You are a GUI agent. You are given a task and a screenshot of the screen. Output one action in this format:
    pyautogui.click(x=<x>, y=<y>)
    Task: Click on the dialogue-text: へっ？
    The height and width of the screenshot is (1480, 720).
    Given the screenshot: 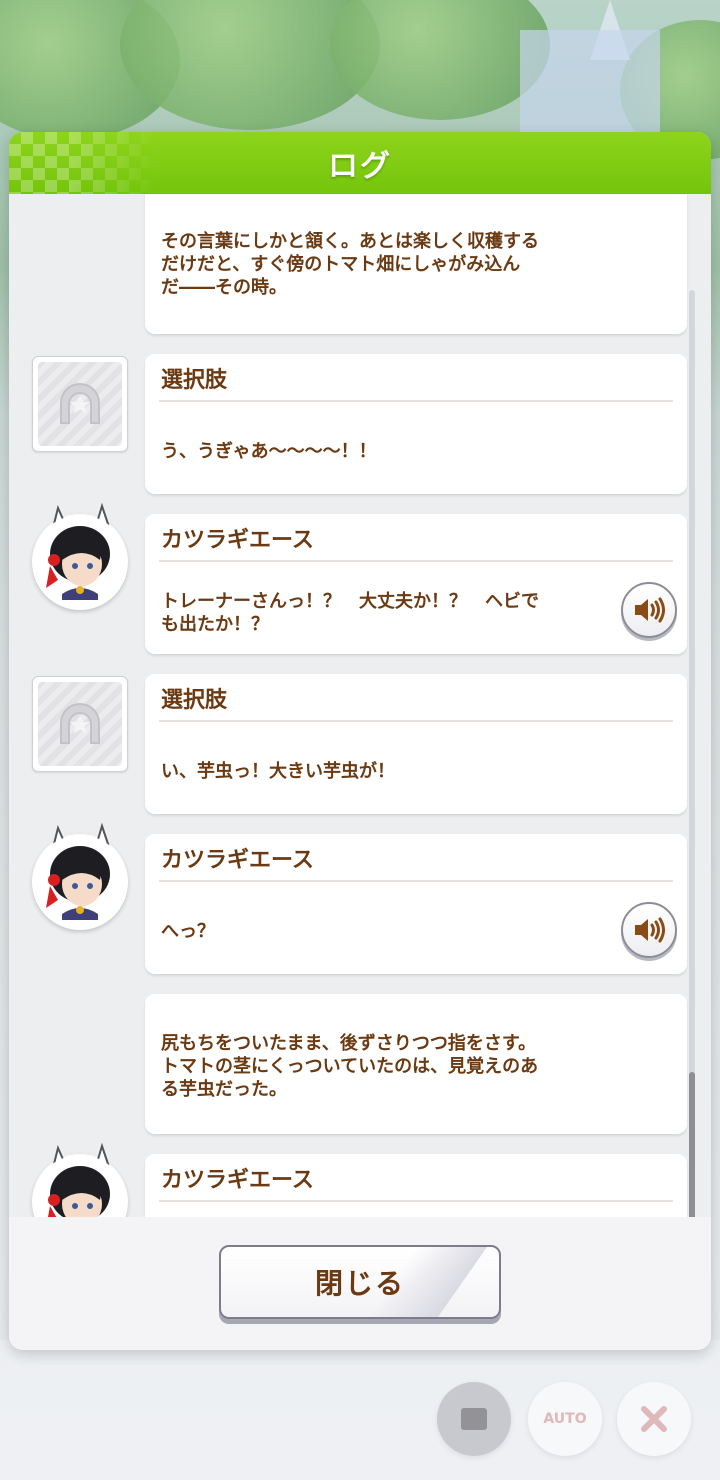 What is the action you would take?
    pyautogui.click(x=188, y=931)
    